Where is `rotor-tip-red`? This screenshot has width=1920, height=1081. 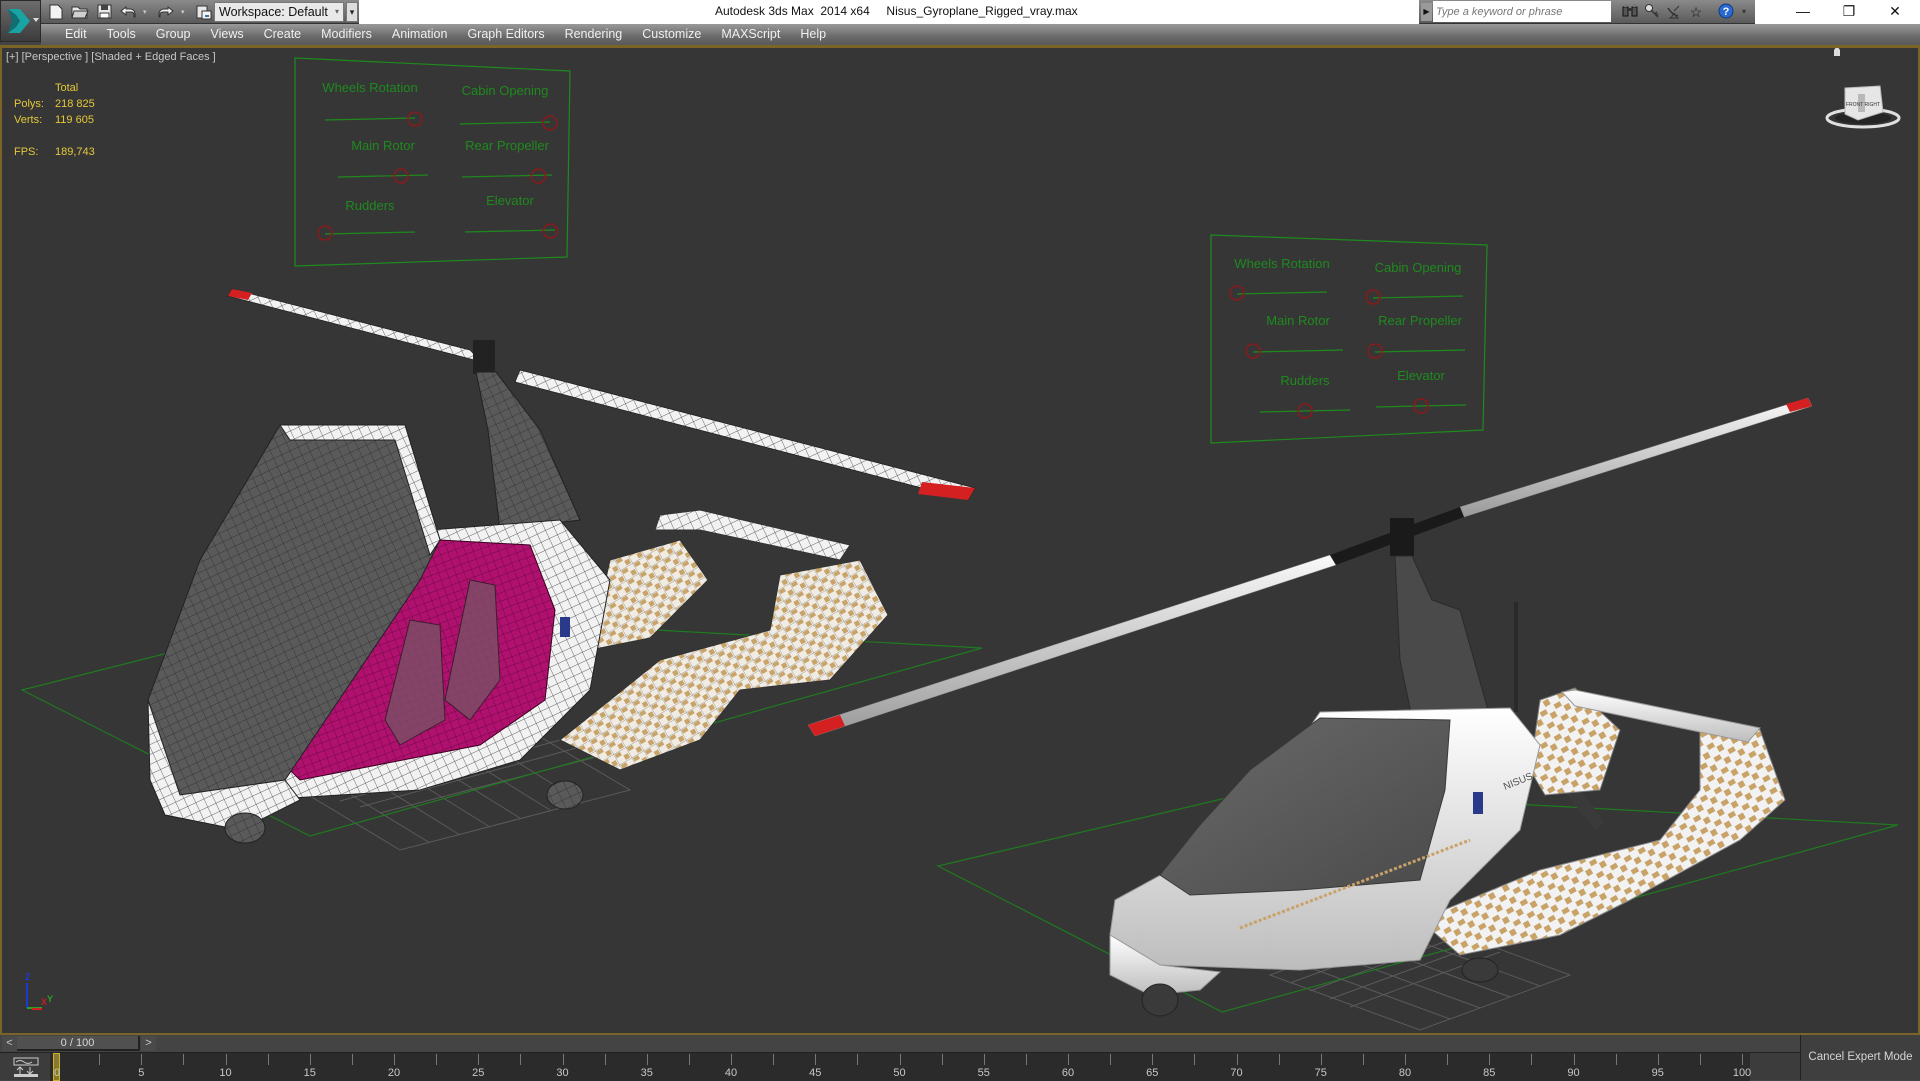
rotor-tip-red is located at coordinates (826, 725).